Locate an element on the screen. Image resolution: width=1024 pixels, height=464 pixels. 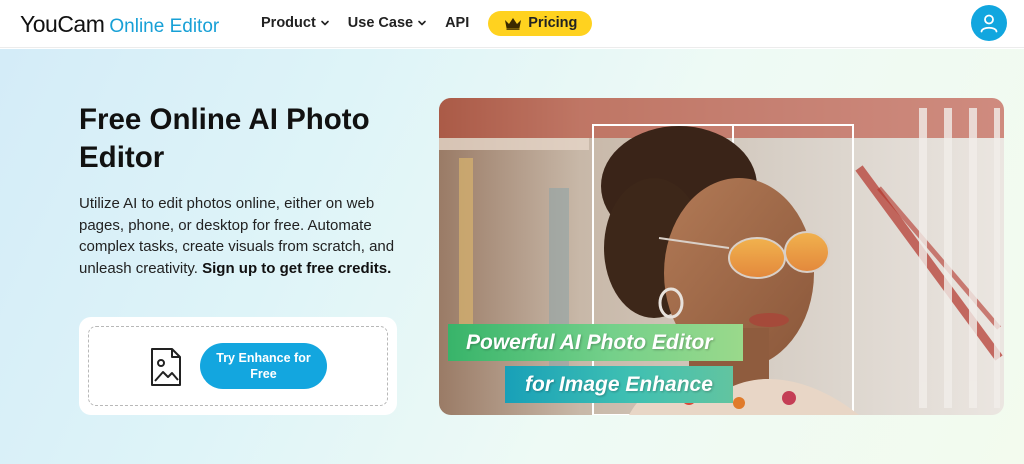
nav-api: API is located at coordinates (457, 23).